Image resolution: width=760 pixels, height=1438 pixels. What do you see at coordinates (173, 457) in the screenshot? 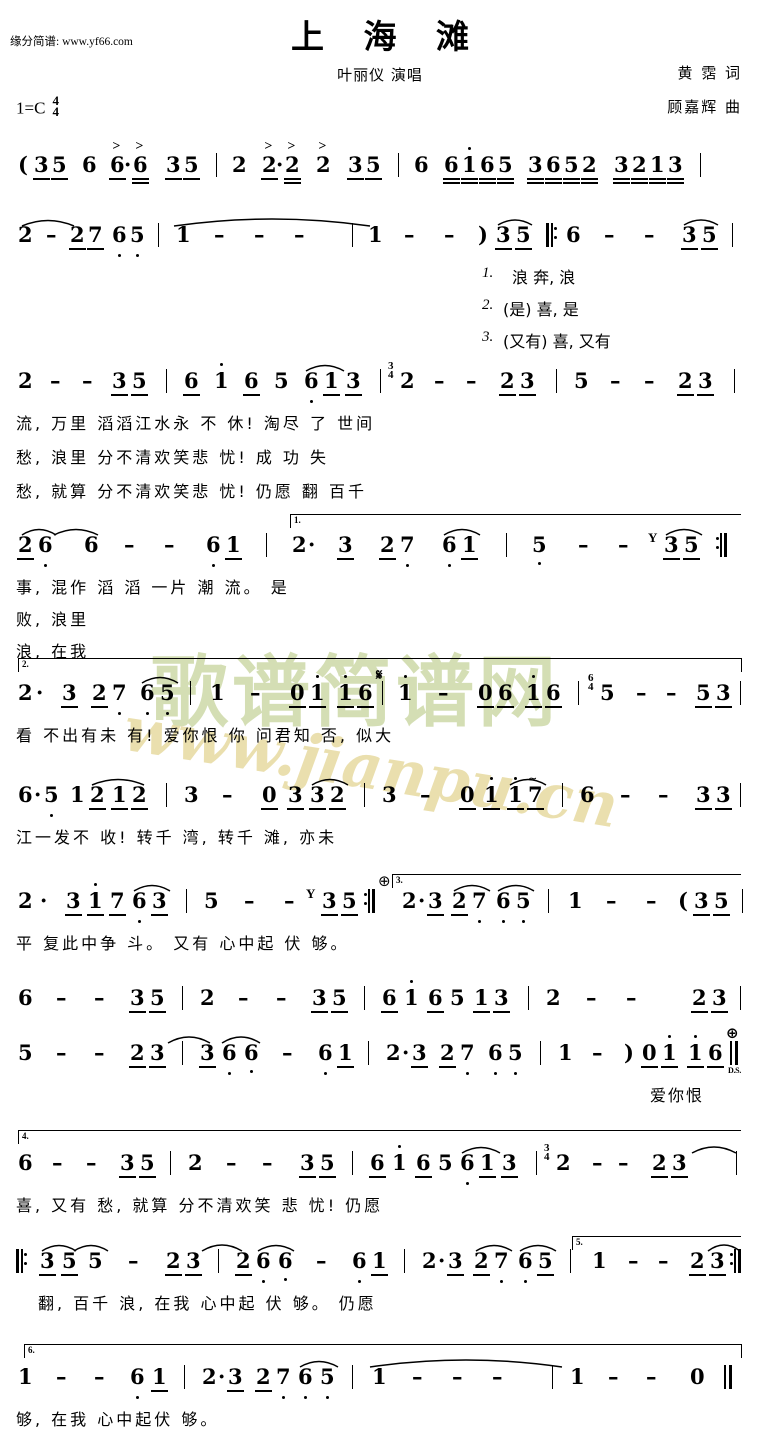
I see `lyric-text: 愁, 浪里 分不清欢笑悲 忧! 成 功 失` at bounding box center [173, 457].